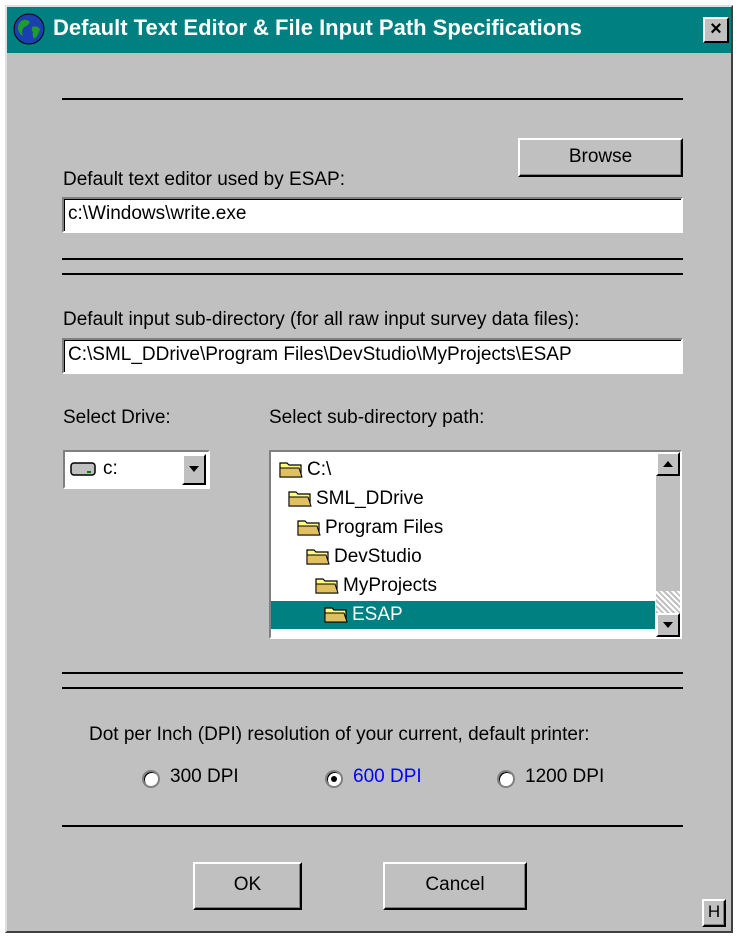 This screenshot has width=737, height=937. I want to click on dpi-option-label: 600 DPI, so click(387, 776).